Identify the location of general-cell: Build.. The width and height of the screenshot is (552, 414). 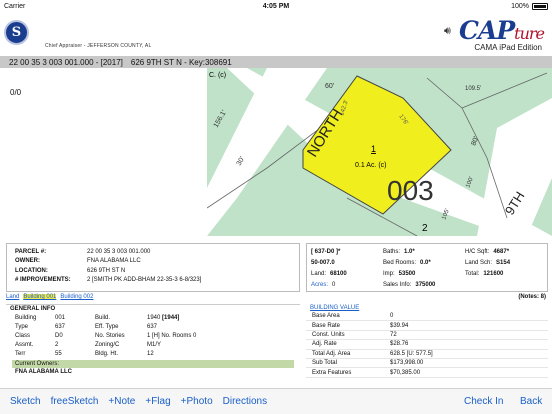
(103, 317).